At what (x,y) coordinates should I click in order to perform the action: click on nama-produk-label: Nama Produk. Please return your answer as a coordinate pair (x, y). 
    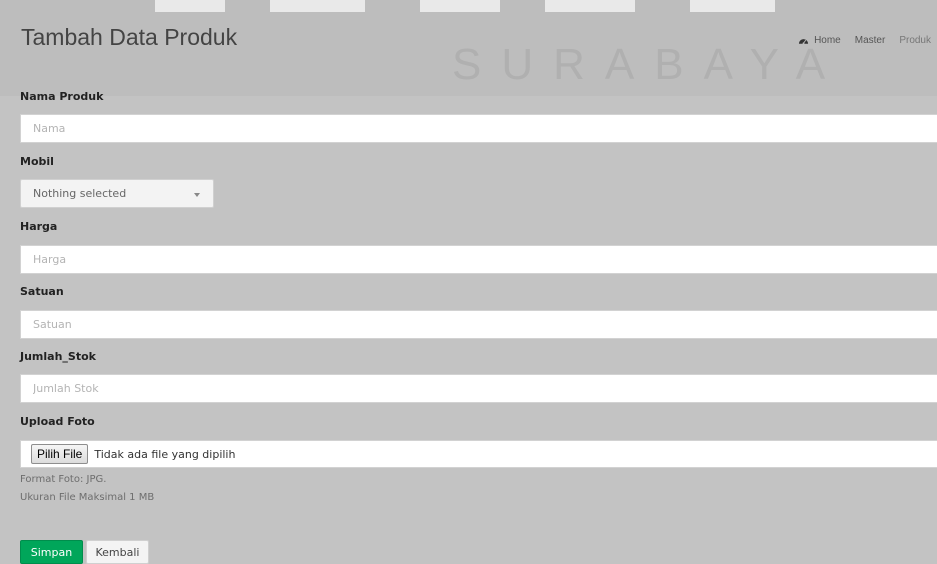
    Looking at the image, I should click on (62, 96).